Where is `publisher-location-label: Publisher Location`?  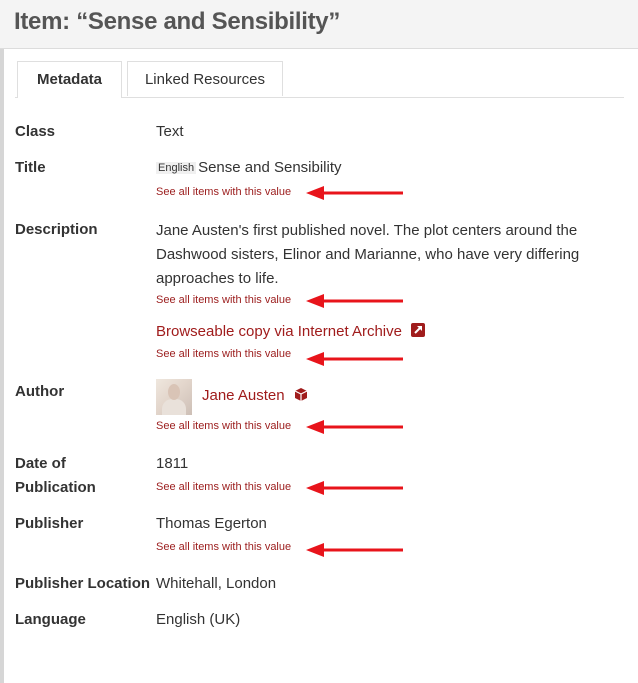
publisher-location-label: Publisher Location is located at coordinates (83, 583).